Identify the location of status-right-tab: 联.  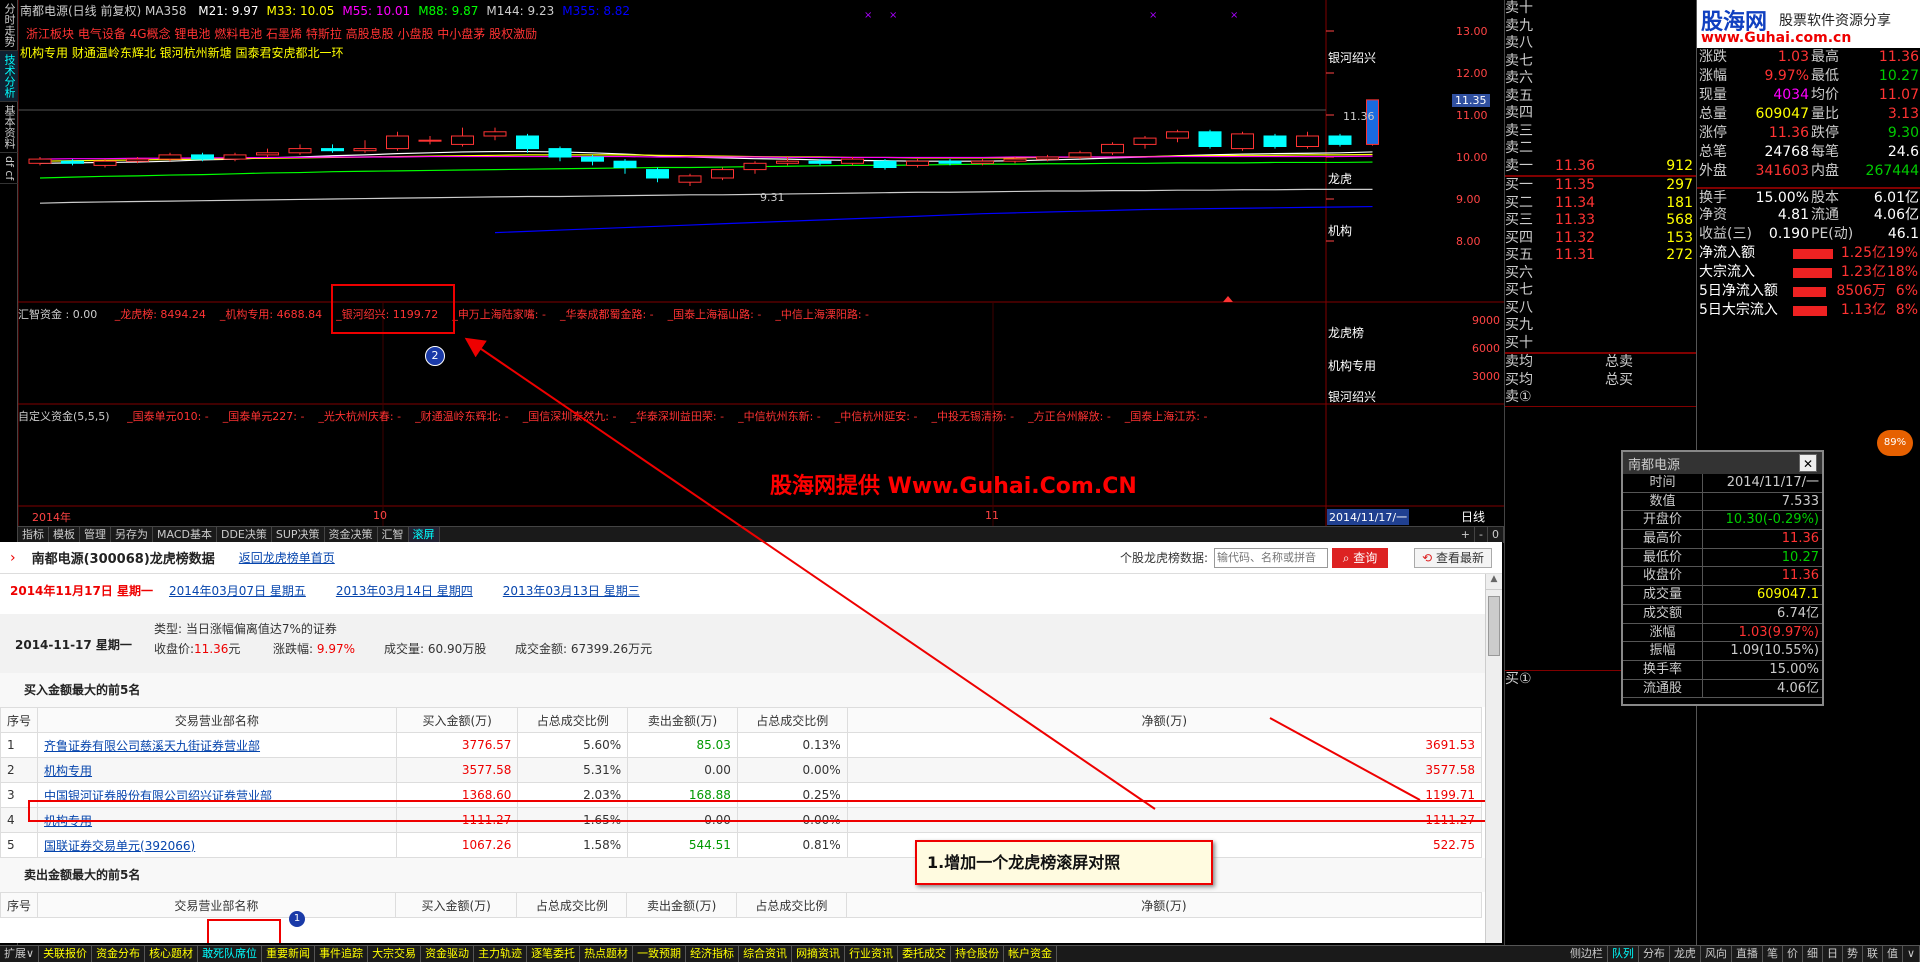
(1873, 954).